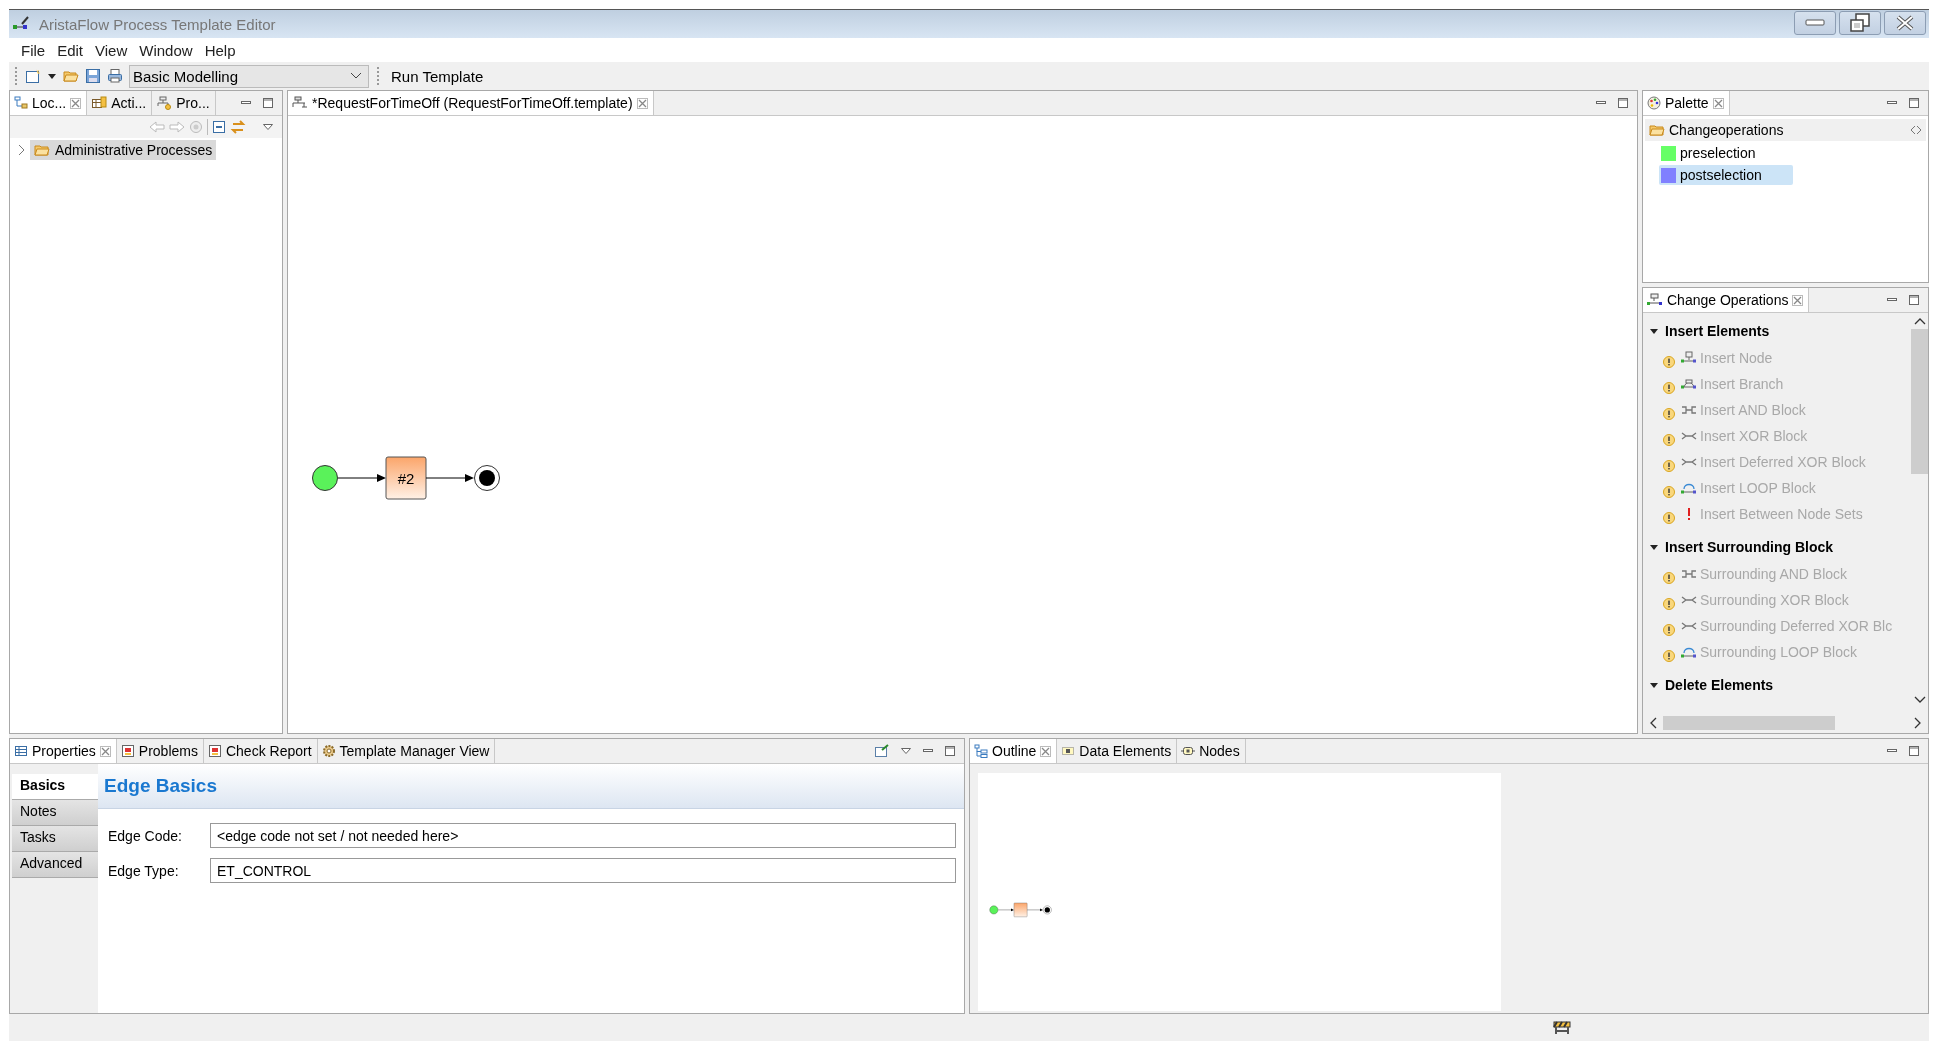 The width and height of the screenshot is (1938, 1048). I want to click on menu-item: Edit, so click(70, 50).